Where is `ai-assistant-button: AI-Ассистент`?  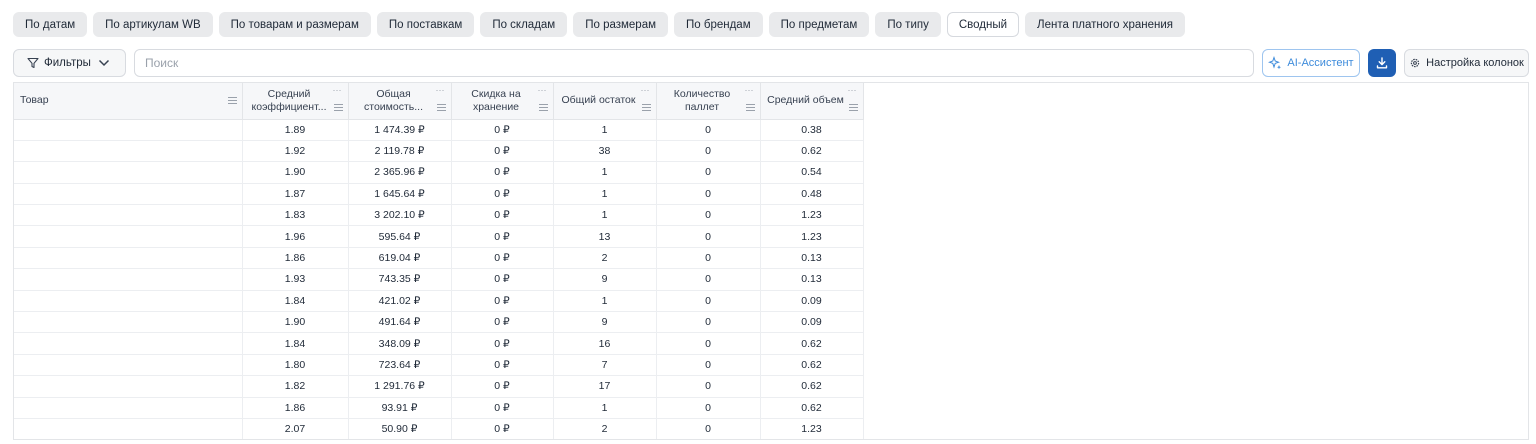 ai-assistant-button: AI-Ассистент is located at coordinates (1311, 63).